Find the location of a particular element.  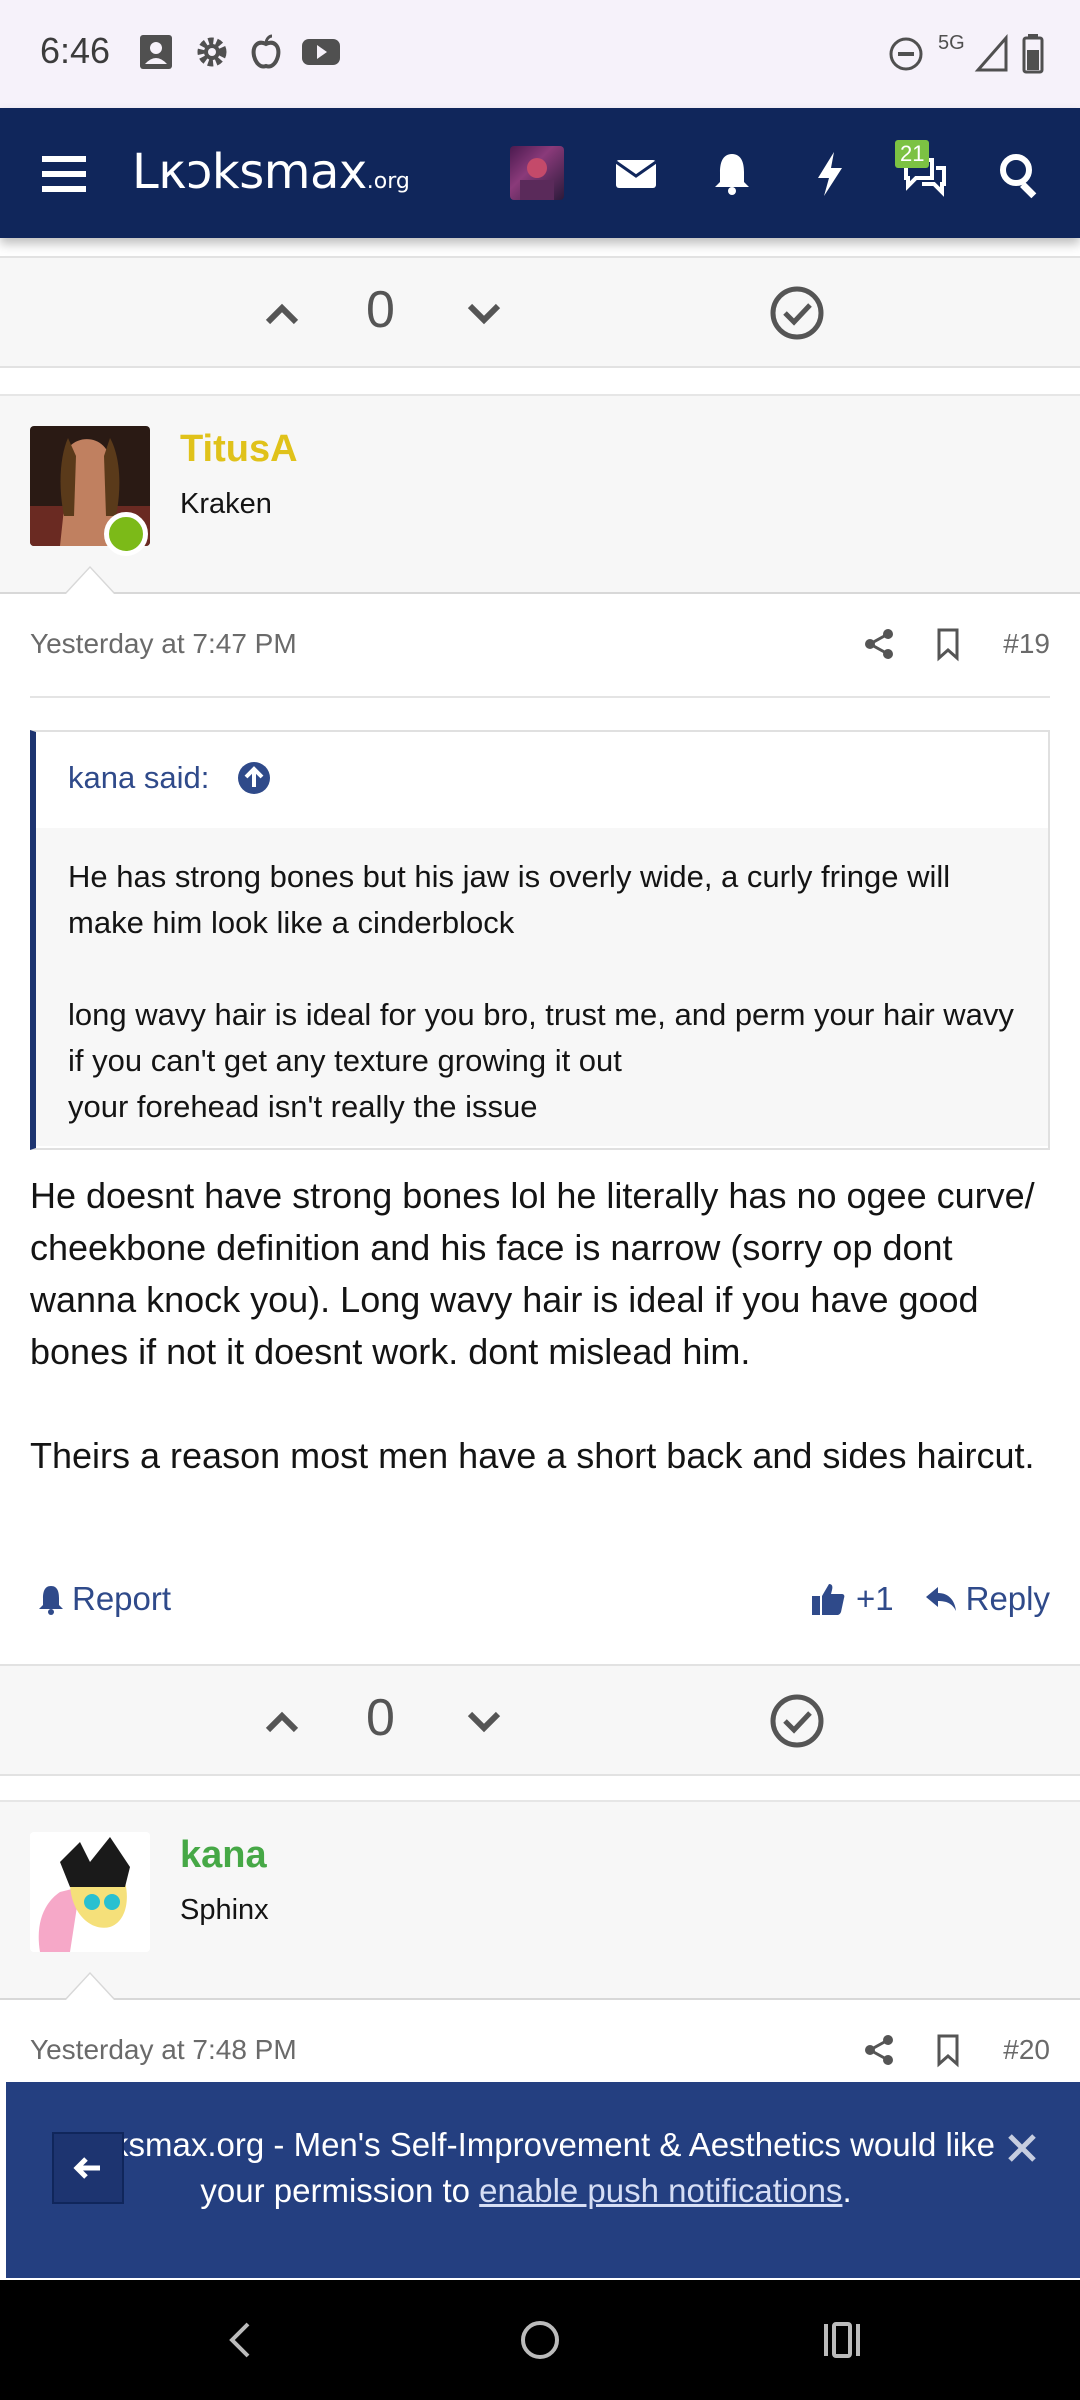

post-number: #19 is located at coordinates (1026, 644).